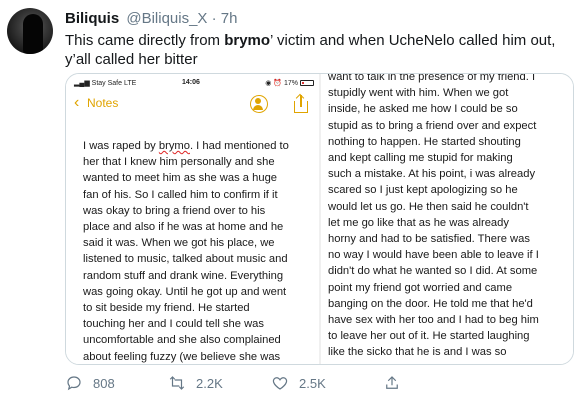  Describe the element at coordinates (104, 383) in the screenshot. I see `reply-count: 808` at that location.